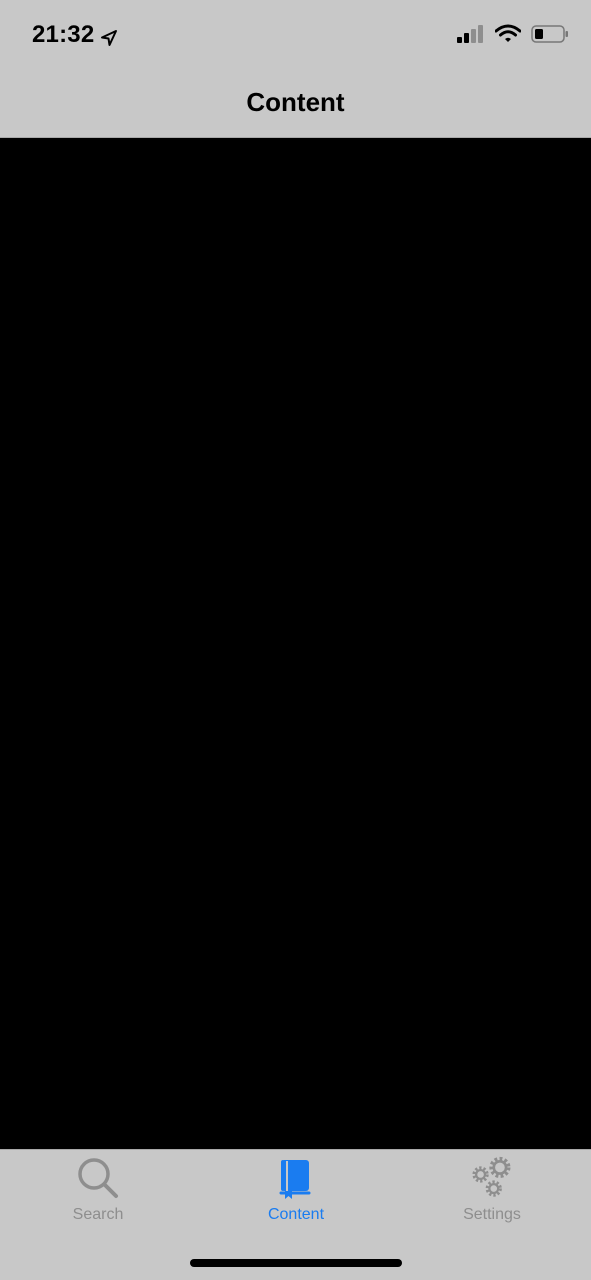 The image size is (591, 1280). What do you see at coordinates (471, 36) in the screenshot?
I see `cellular-signal-icon` at bounding box center [471, 36].